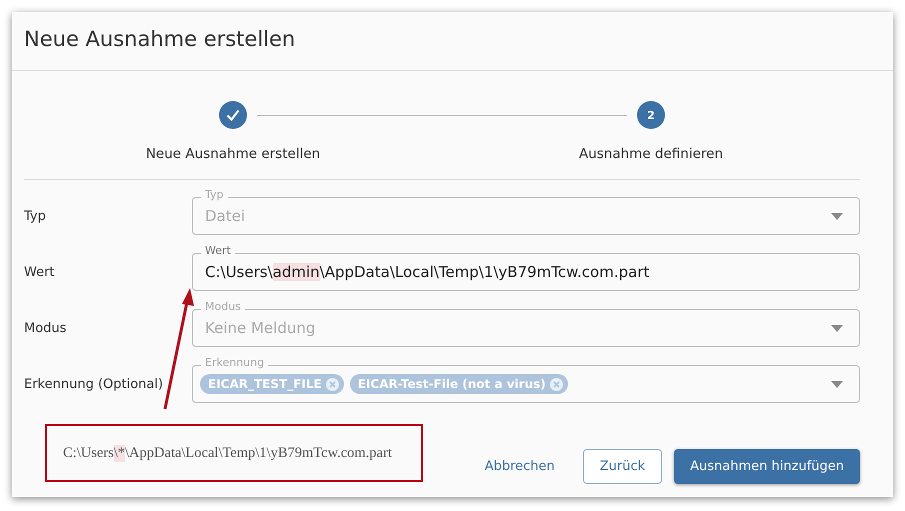  I want to click on step-label: Neue Ausnahme erstellen, so click(233, 154).